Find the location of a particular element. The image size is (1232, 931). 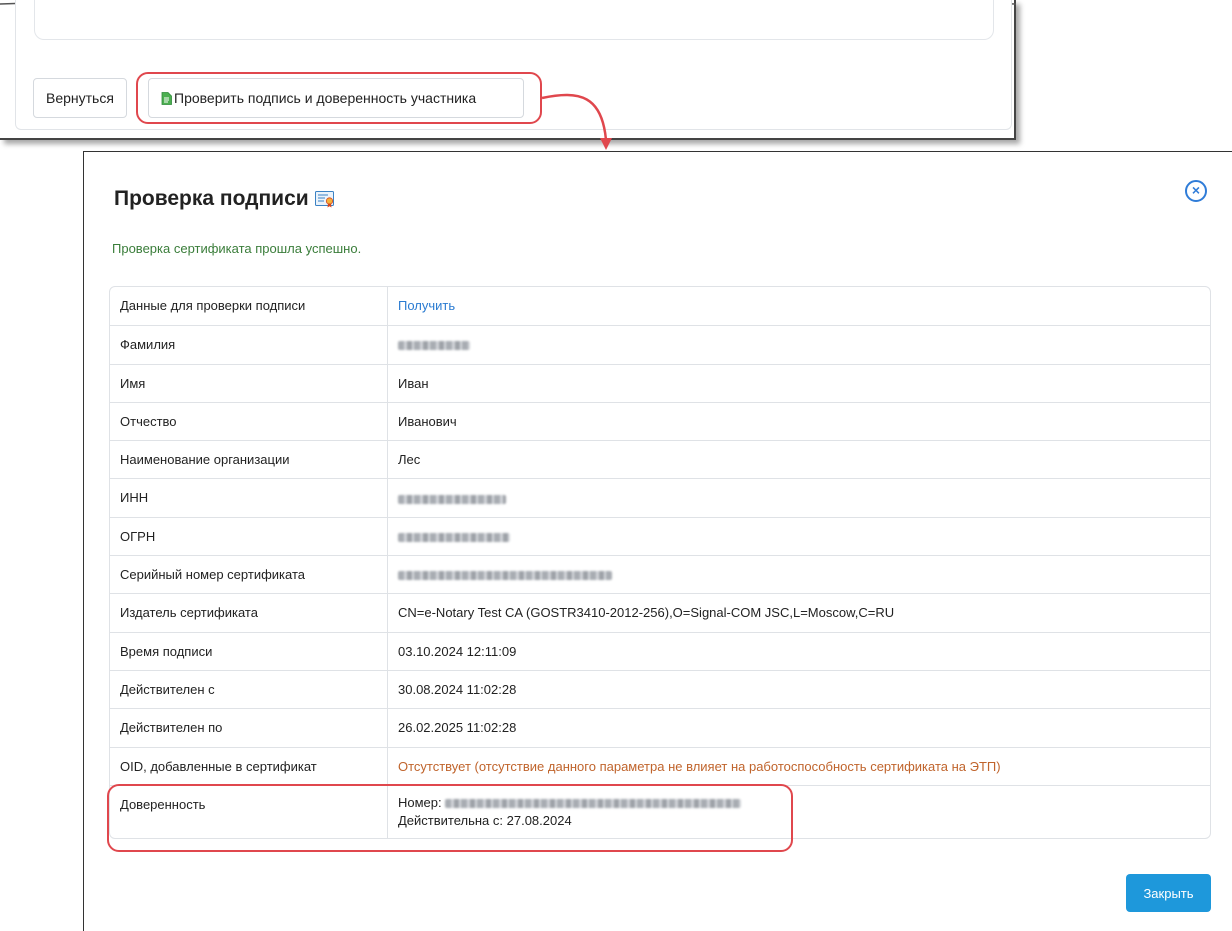

inn-value-redacted is located at coordinates (799, 497).